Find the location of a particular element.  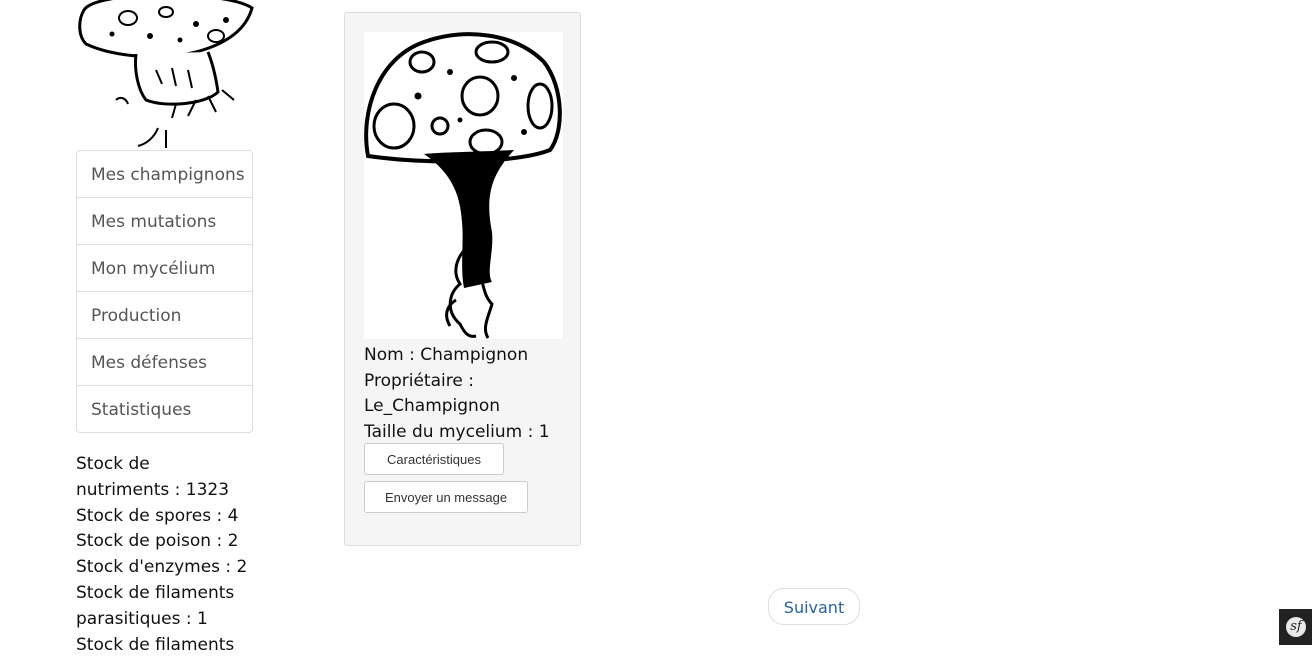

mushroom-image is located at coordinates (463, 185).